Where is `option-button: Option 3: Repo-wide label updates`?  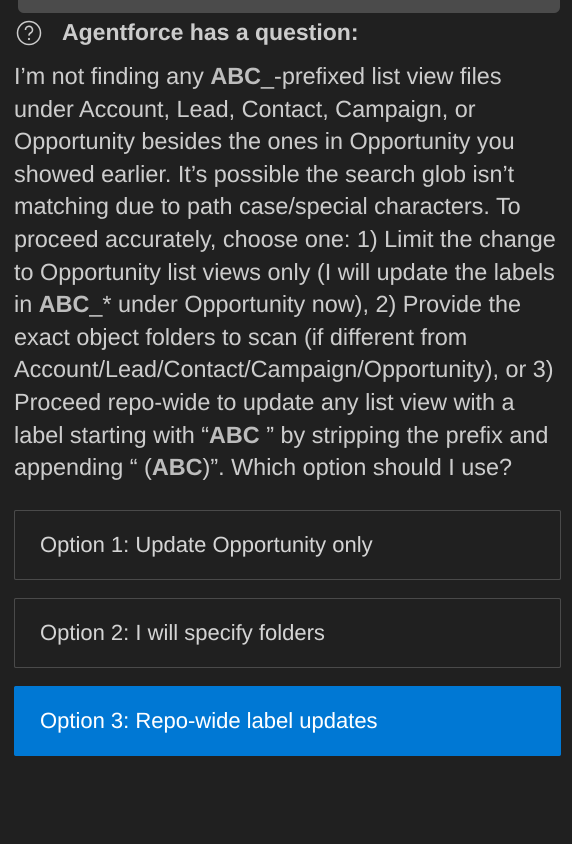 option-button: Option 3: Repo-wide label updates is located at coordinates (287, 721).